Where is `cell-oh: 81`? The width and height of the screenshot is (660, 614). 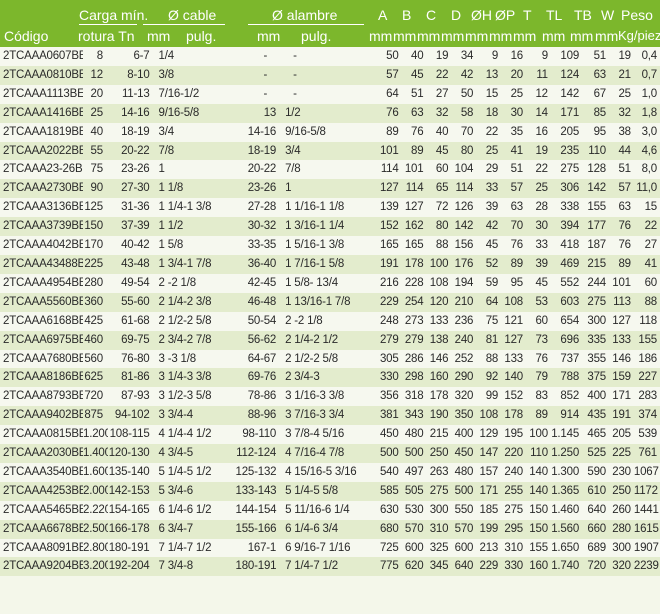 cell-oh: 81 is located at coordinates (489, 340).